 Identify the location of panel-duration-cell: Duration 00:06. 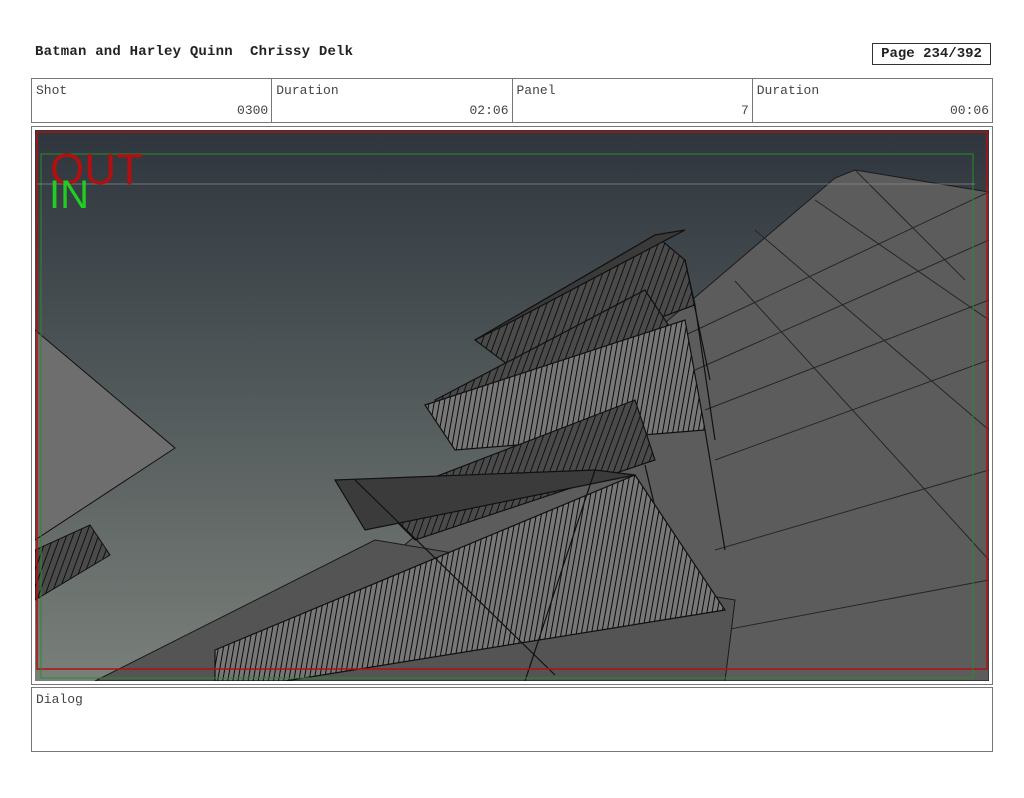
(872, 100).